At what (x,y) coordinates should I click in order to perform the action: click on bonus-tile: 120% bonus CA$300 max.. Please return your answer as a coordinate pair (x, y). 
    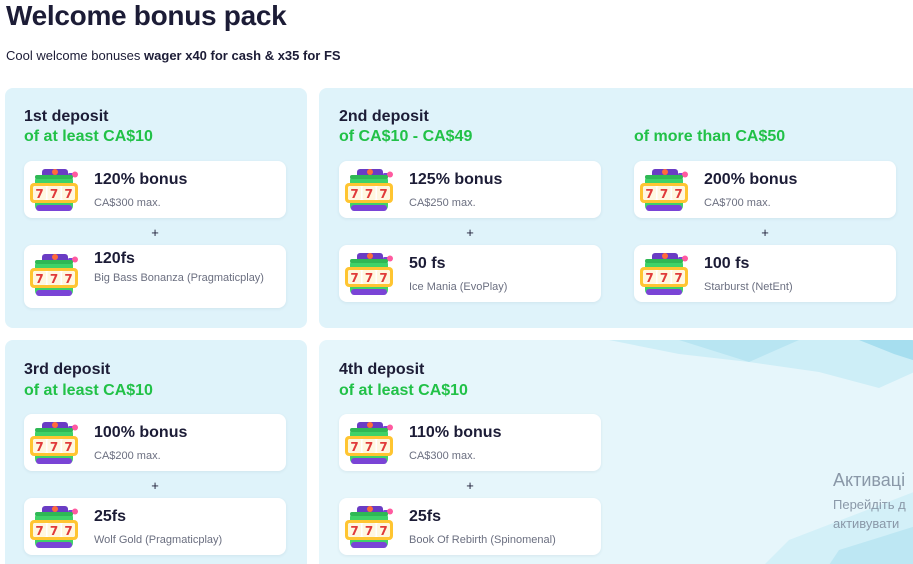
    Looking at the image, I should click on (155, 189).